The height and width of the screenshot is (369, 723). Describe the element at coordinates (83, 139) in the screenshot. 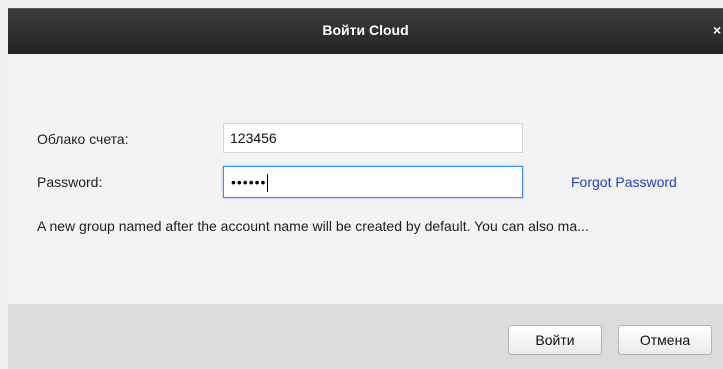

I see `account-label: Облако счета:` at that location.